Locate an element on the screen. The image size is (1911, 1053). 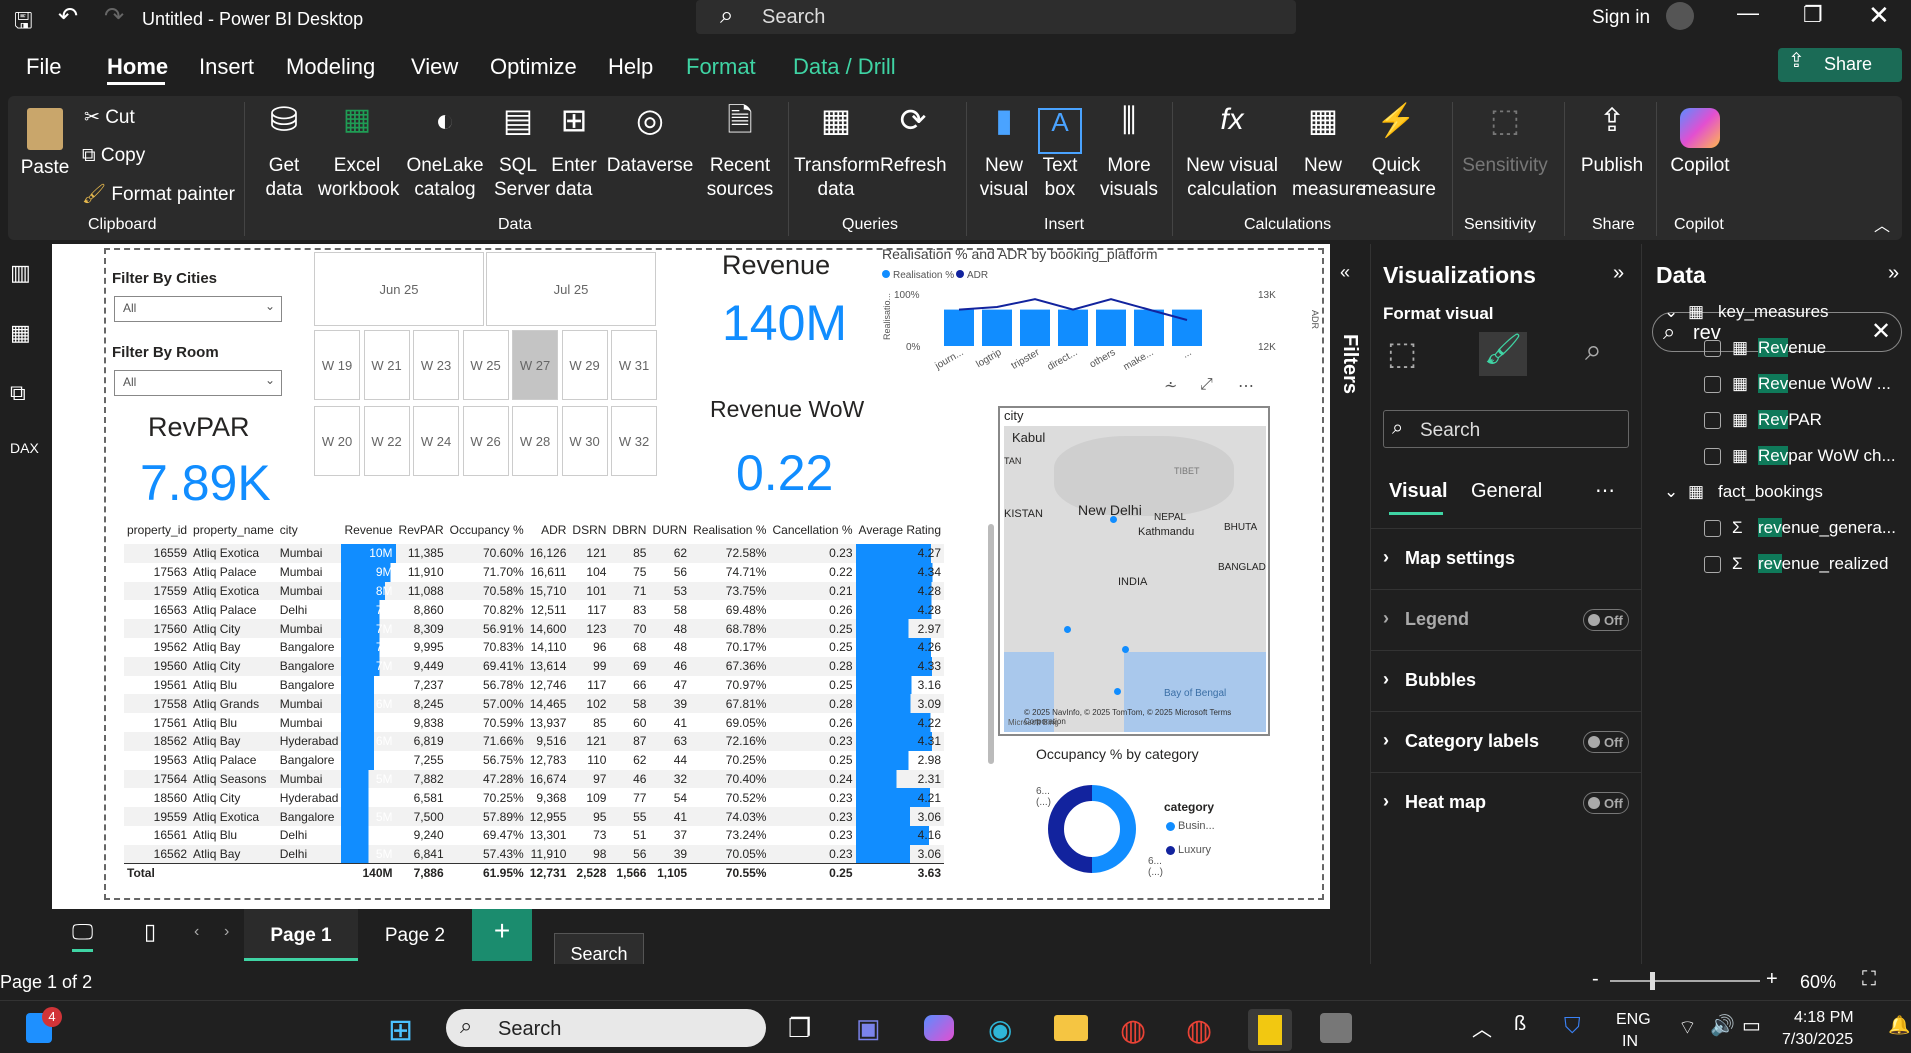
column-header: DURN is located at coordinates (669, 530).